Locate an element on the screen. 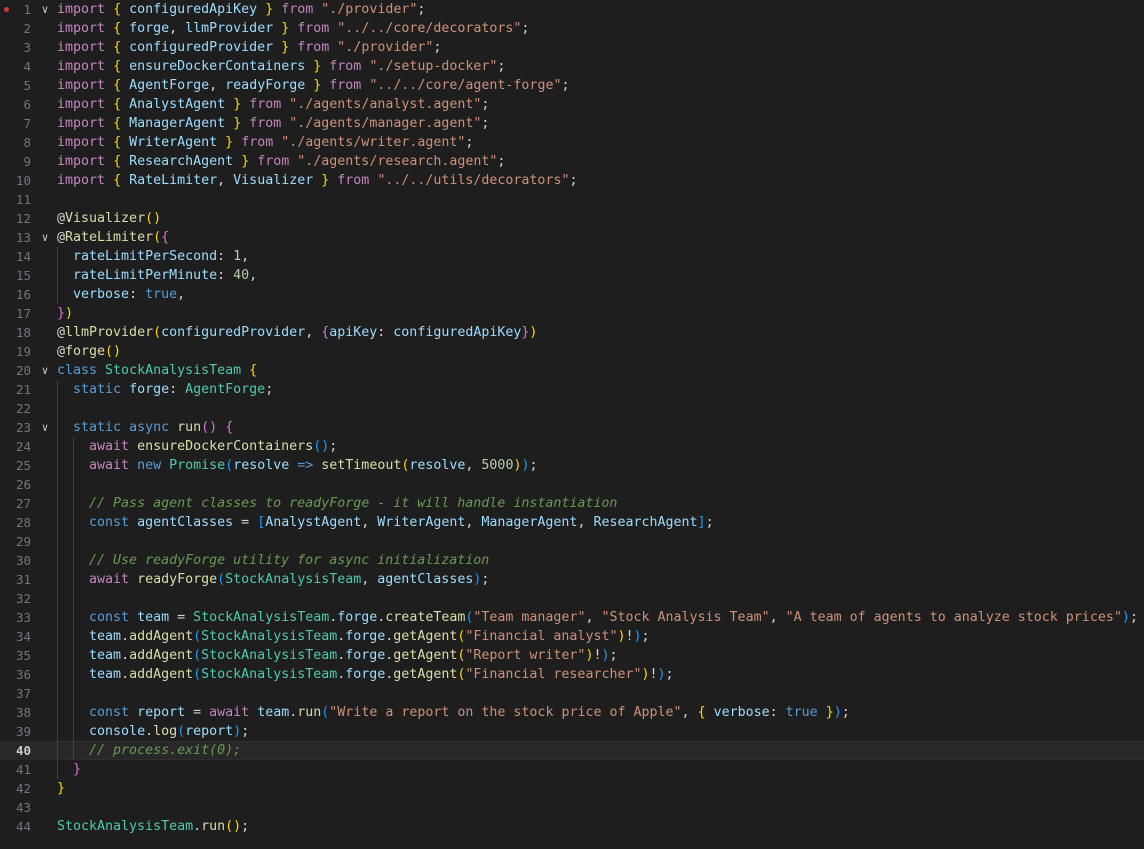 The height and width of the screenshot is (849, 1144). line-number: 37 is located at coordinates (23, 693).